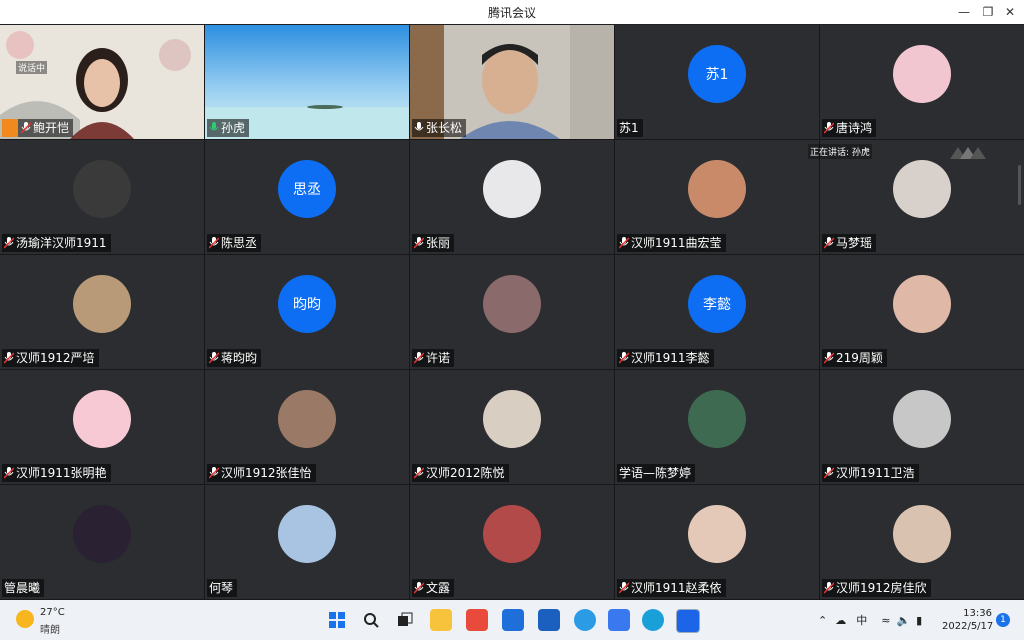  I want to click on chevron-up-icon: ⌃, so click(822, 620).